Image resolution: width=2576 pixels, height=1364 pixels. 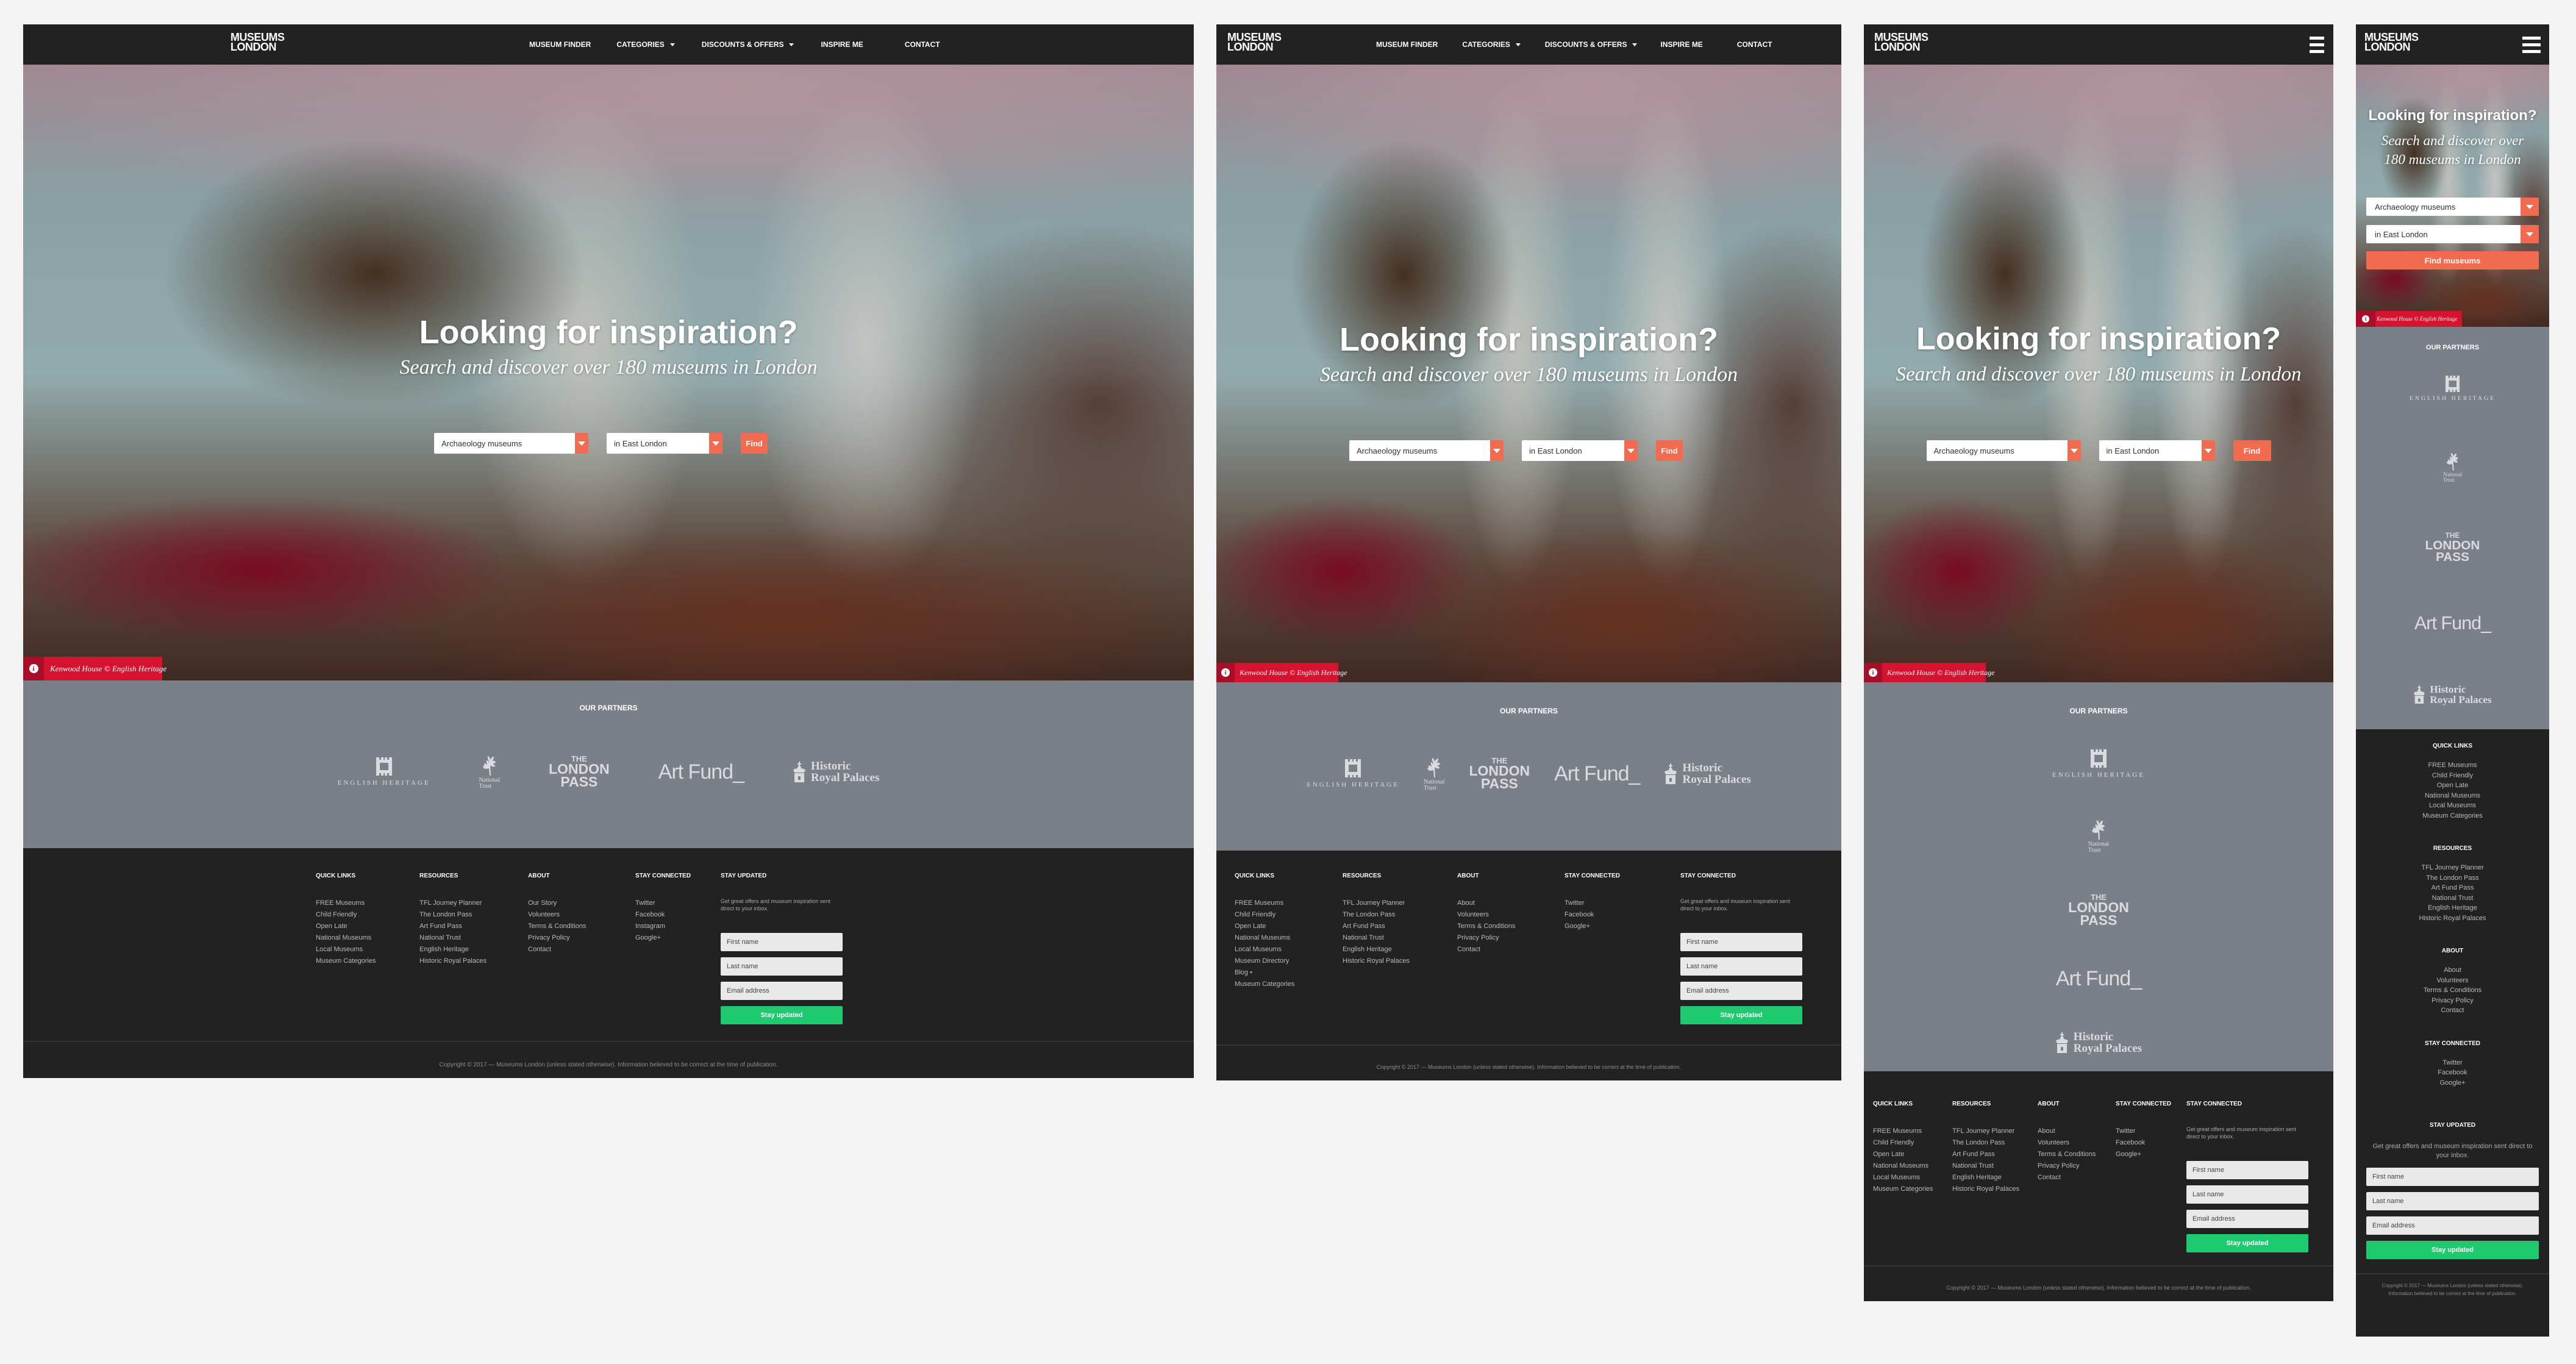 I want to click on footer-link: Open Late, so click(x=352, y=926).